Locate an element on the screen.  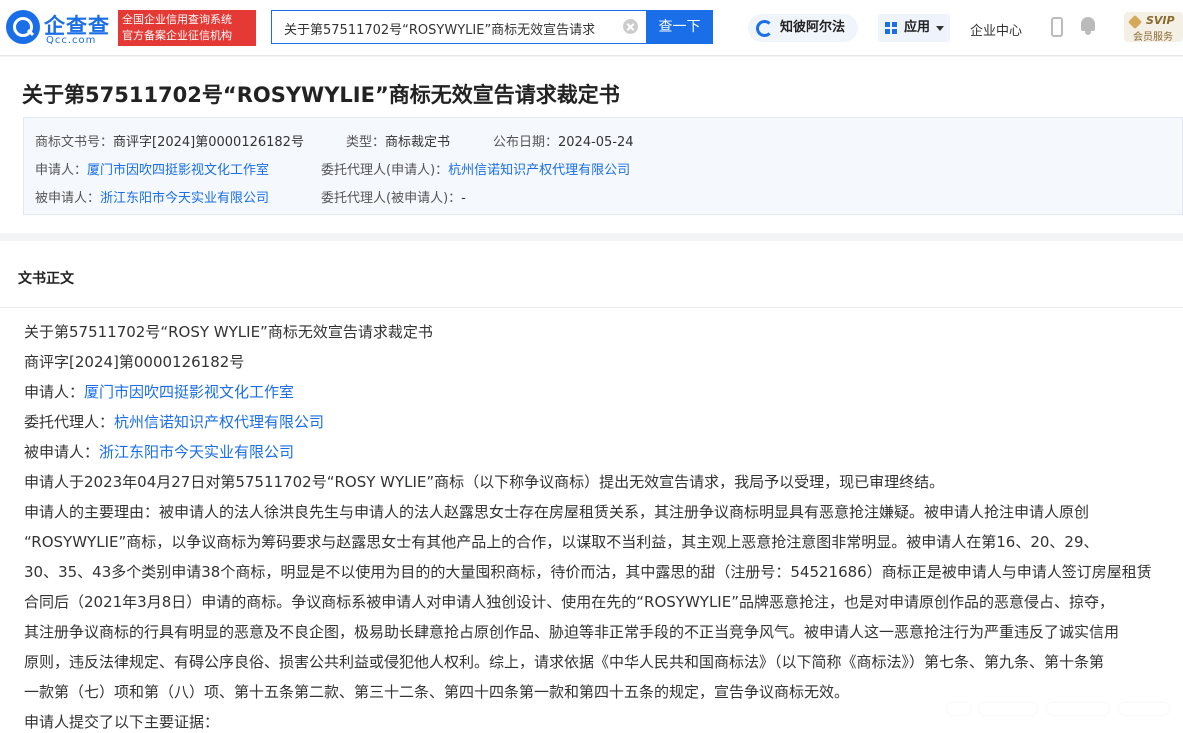
body-line-applicant: 申请人：厦门市因吹四挺影视文化工作室 is located at coordinates (159, 391).